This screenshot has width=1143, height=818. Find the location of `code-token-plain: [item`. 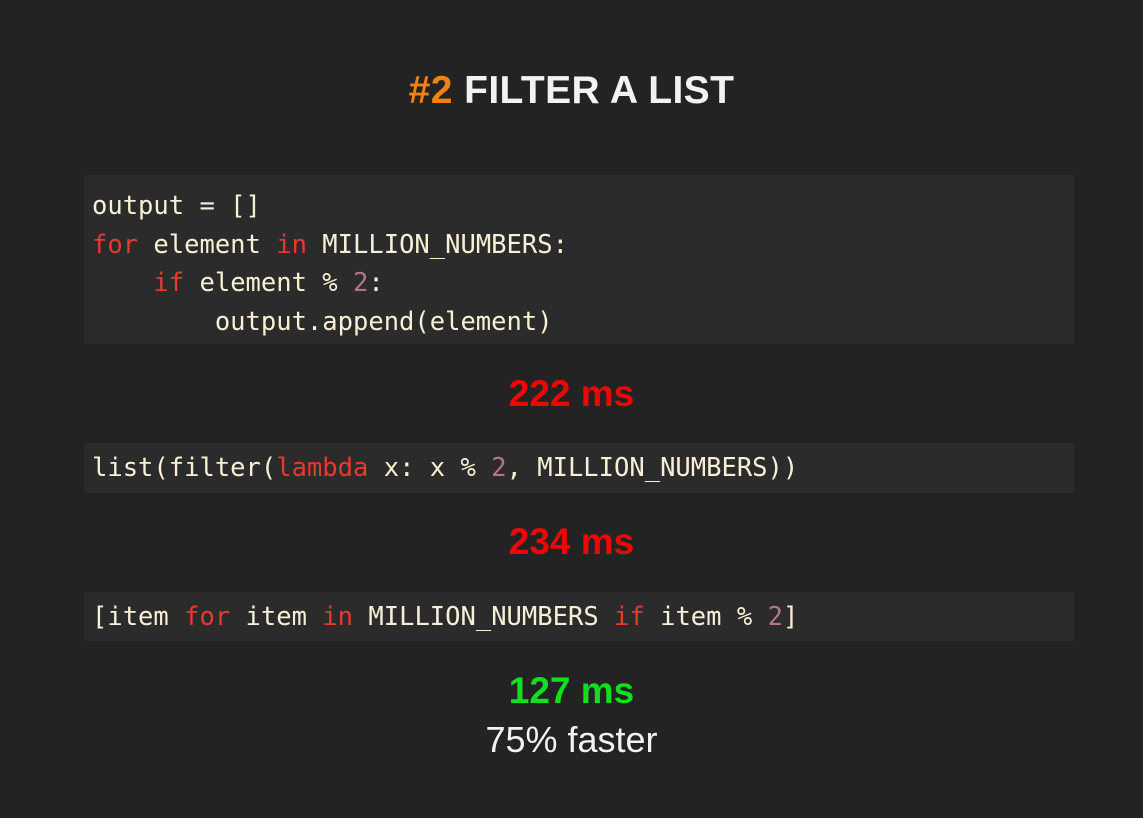

code-token-plain: [item is located at coordinates (138, 617).